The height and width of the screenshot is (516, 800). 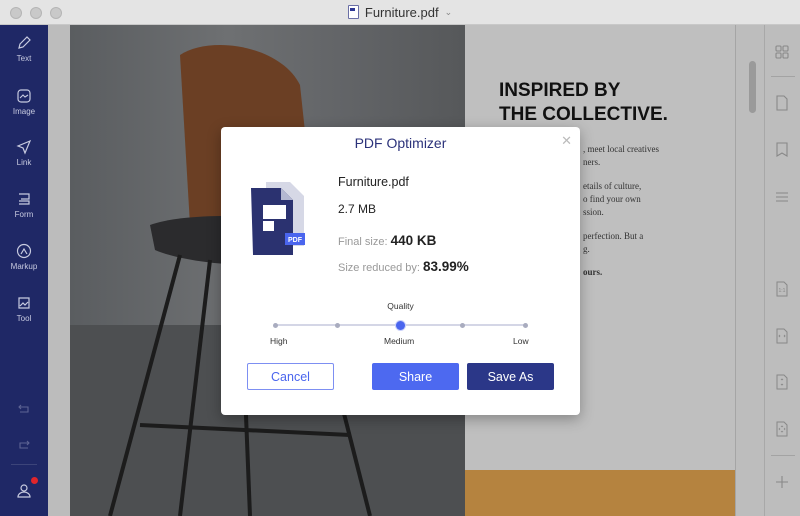 What do you see at coordinates (24, 214) in the screenshot?
I see `sidebar-item-label: Form` at bounding box center [24, 214].